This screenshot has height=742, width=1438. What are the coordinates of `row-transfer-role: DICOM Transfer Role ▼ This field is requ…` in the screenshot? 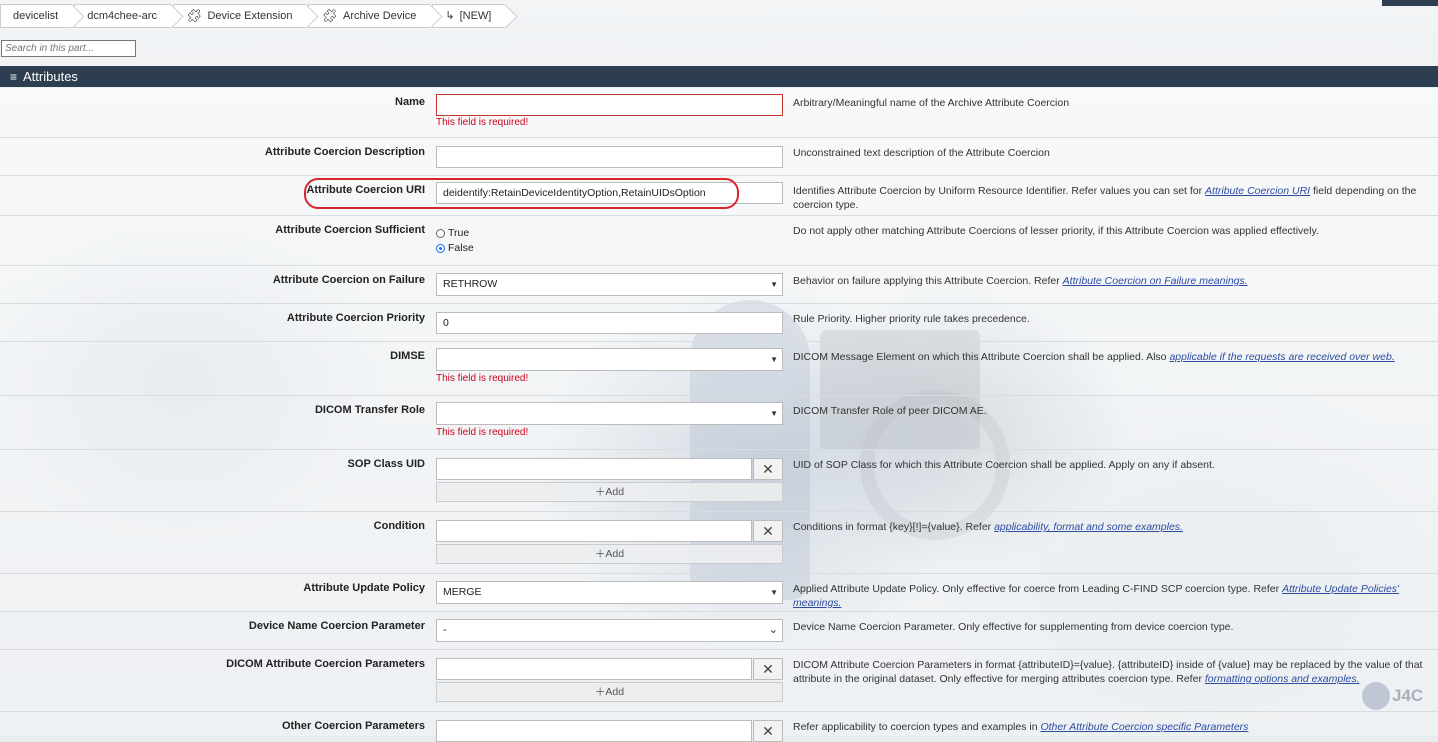 It's located at (719, 423).